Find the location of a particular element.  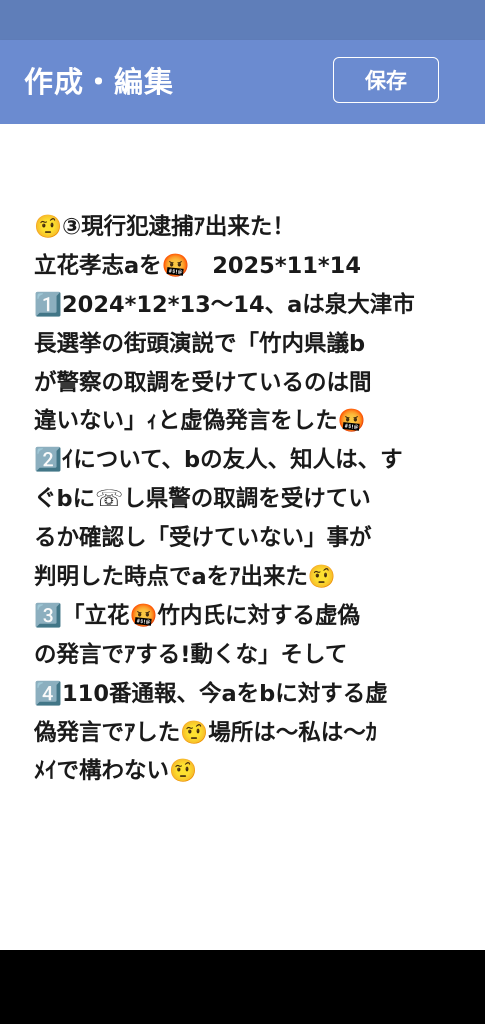

memo-line: 偽発言でｱした🤨場所は～私は～ｶ is located at coordinates (206, 732).